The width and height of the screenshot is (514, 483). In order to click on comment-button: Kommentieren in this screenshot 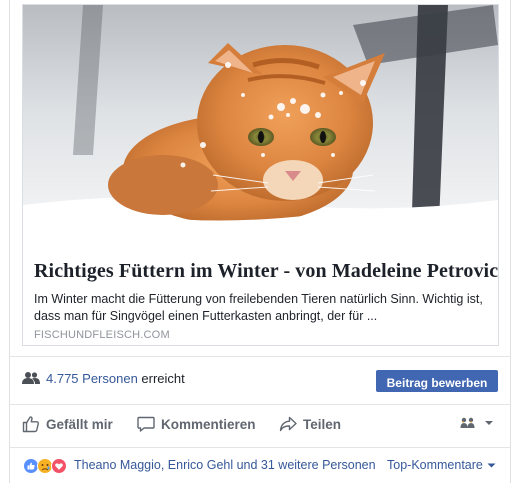, I will do `click(196, 424)`.